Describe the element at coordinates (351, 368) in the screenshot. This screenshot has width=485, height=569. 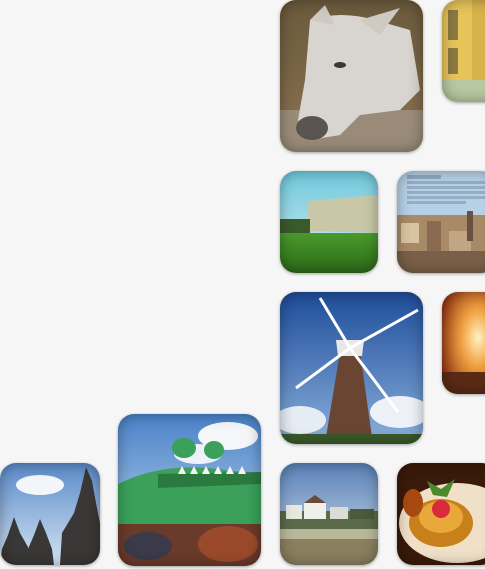
I see `windmill-photo` at that location.